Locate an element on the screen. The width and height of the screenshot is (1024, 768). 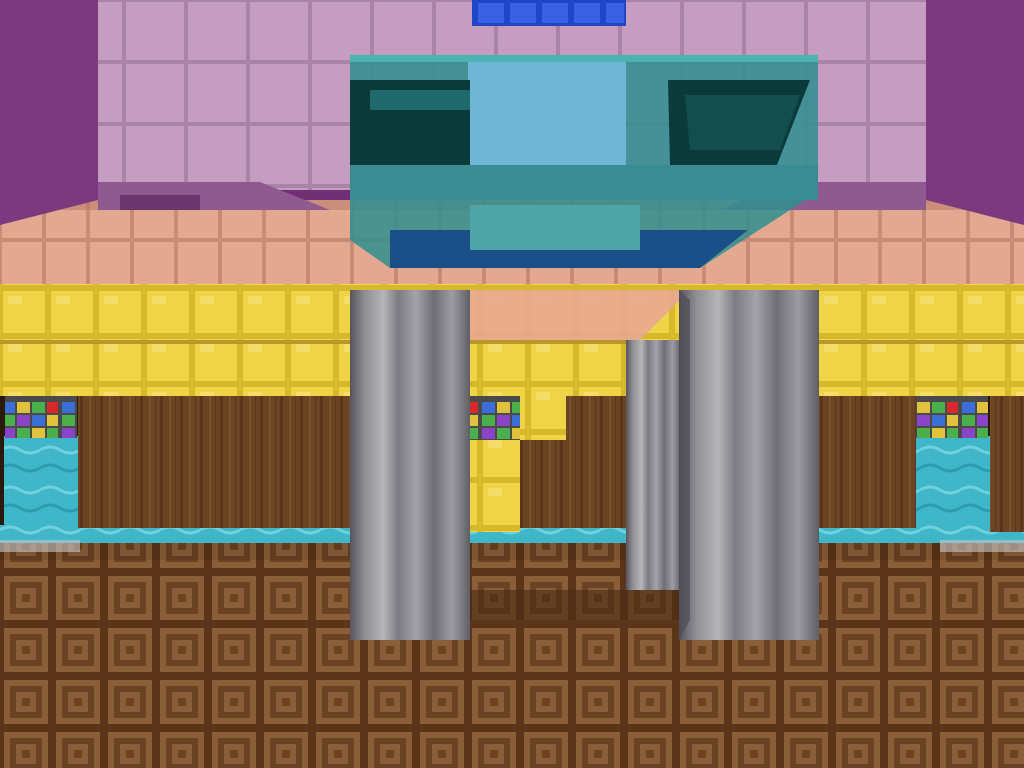
glass-fixture is located at coordinates (584, 161).